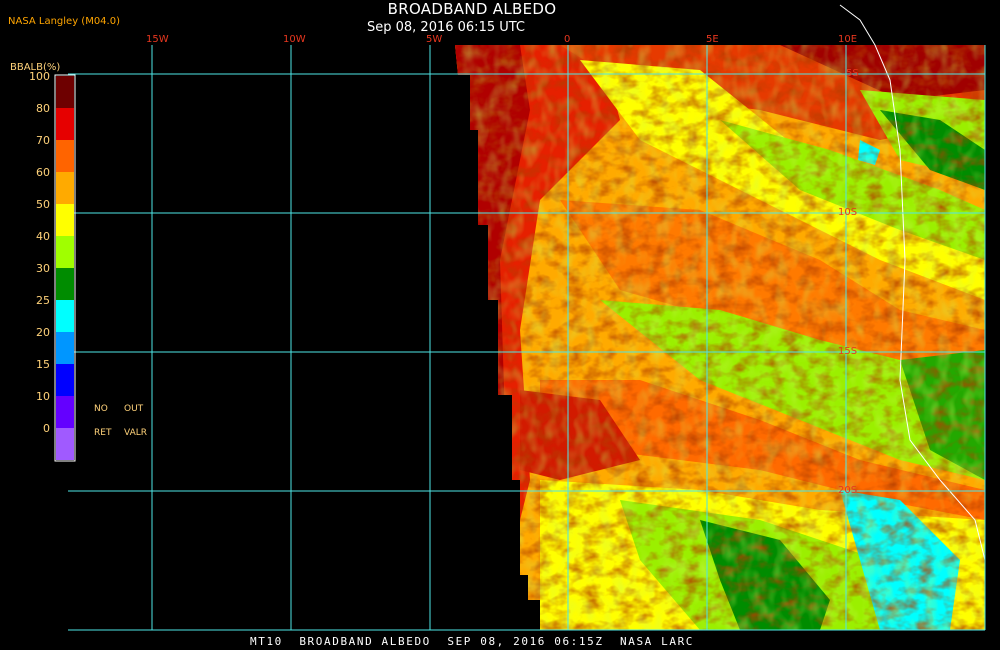 Image resolution: width=1000 pixels, height=650 pixels. I want to click on lon-label-10w: 10W, so click(294, 39).